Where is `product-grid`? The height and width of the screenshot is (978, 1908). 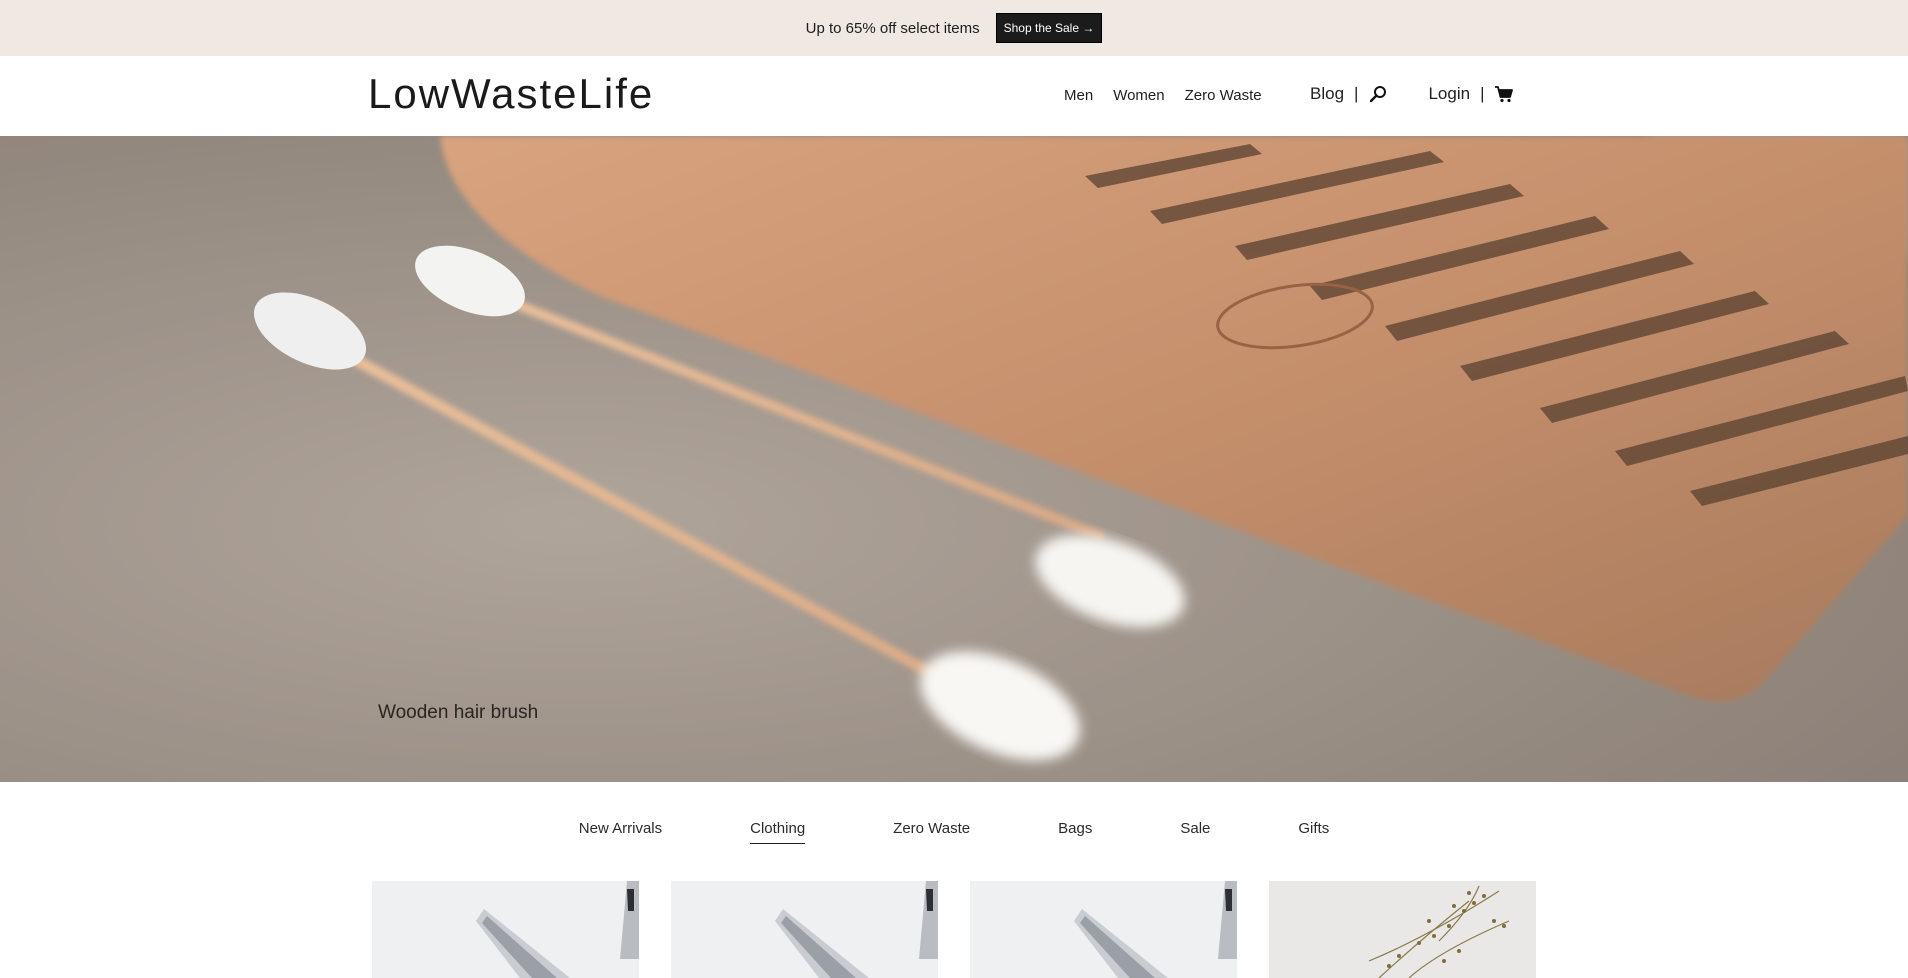
product-grid is located at coordinates (954, 929).